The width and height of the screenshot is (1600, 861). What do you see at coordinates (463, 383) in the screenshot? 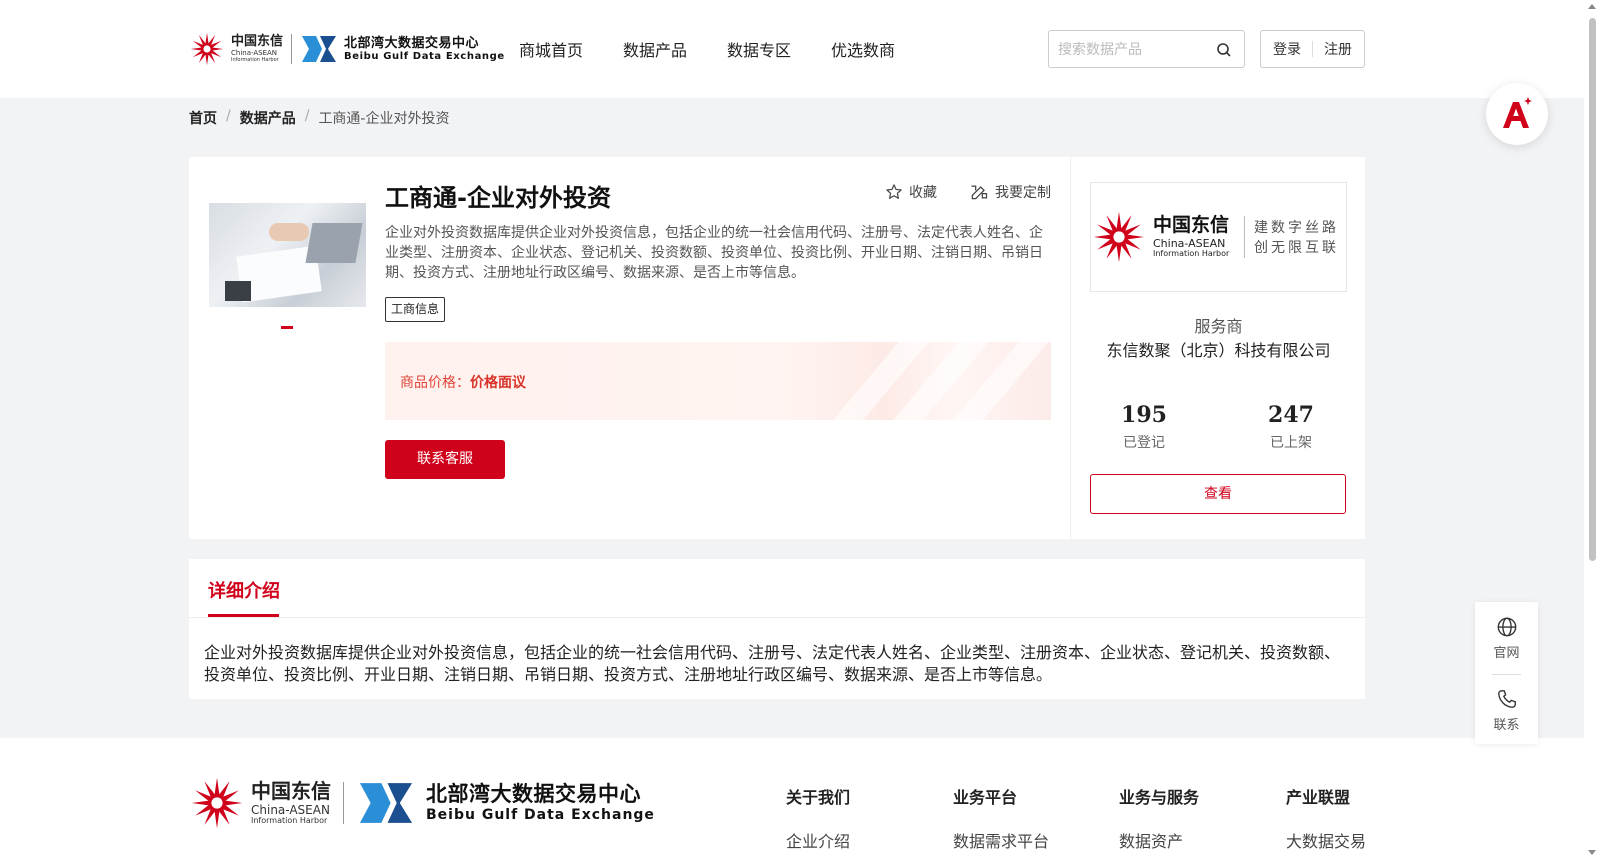
I see `price-label: 商品价格：价格面议` at bounding box center [463, 383].